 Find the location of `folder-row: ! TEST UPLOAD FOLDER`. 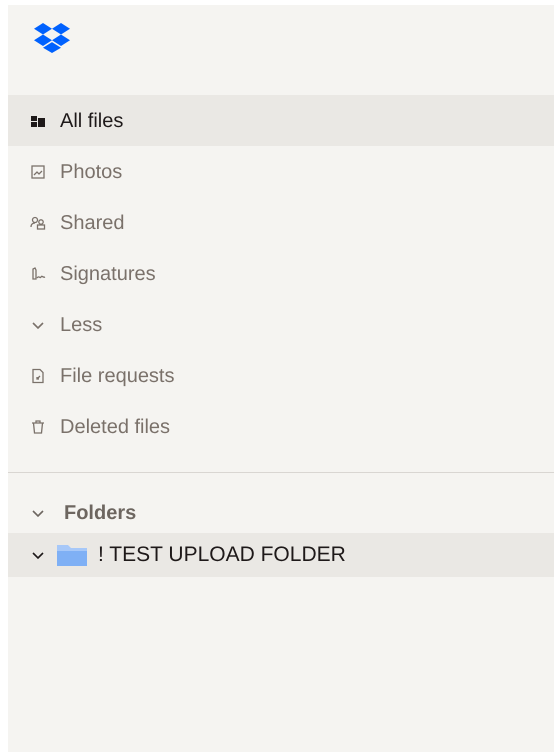

folder-row: ! TEST UPLOAD FOLDER is located at coordinates (281, 555).